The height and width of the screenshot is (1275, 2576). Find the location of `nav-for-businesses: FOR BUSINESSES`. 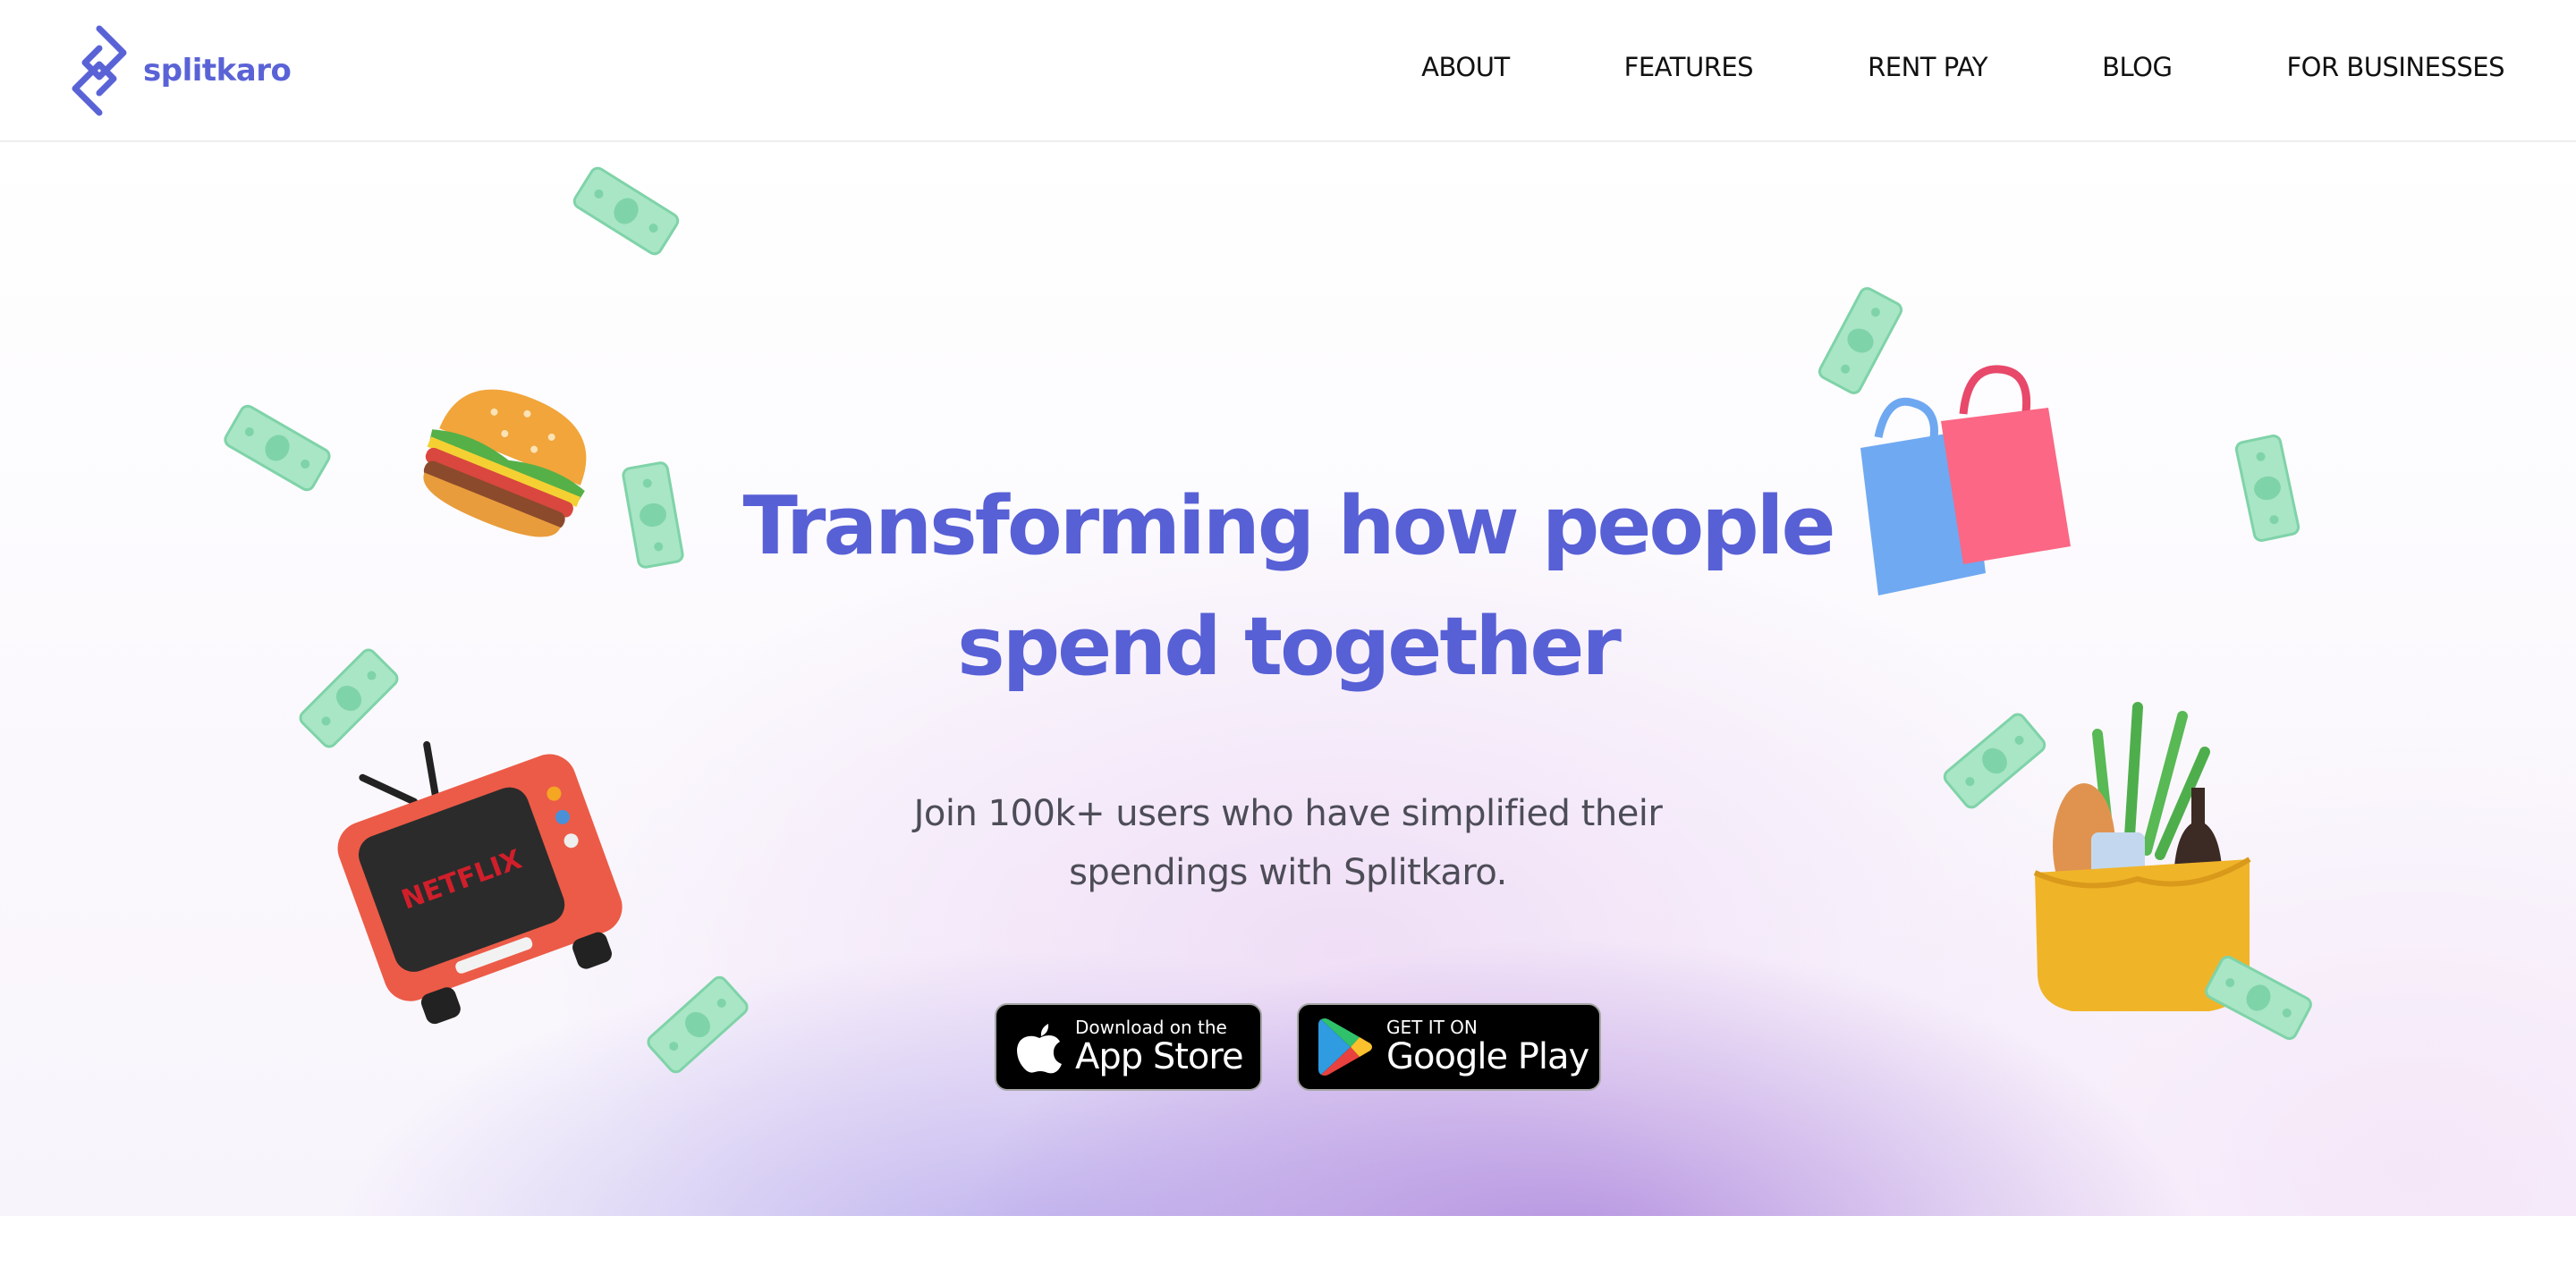

nav-for-businesses: FOR BUSINESSES is located at coordinates (2395, 67).